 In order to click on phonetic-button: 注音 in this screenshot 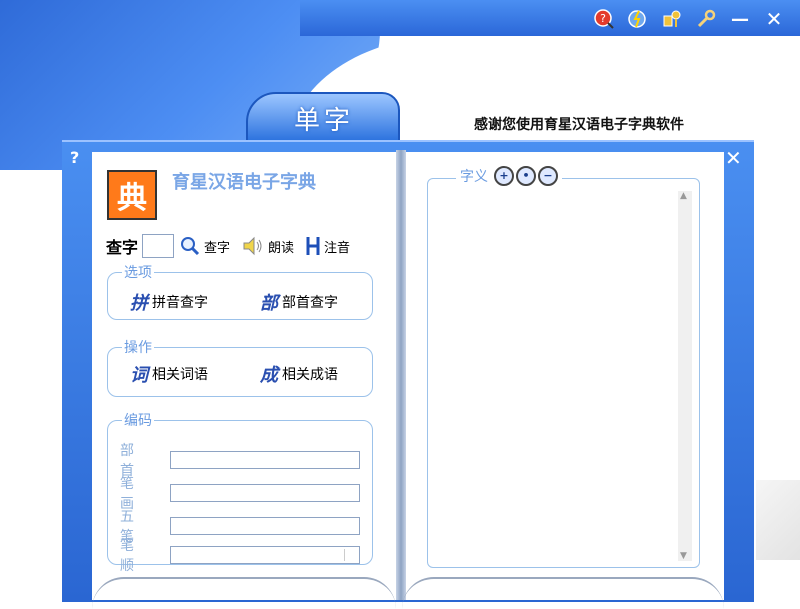, I will do `click(328, 246)`.